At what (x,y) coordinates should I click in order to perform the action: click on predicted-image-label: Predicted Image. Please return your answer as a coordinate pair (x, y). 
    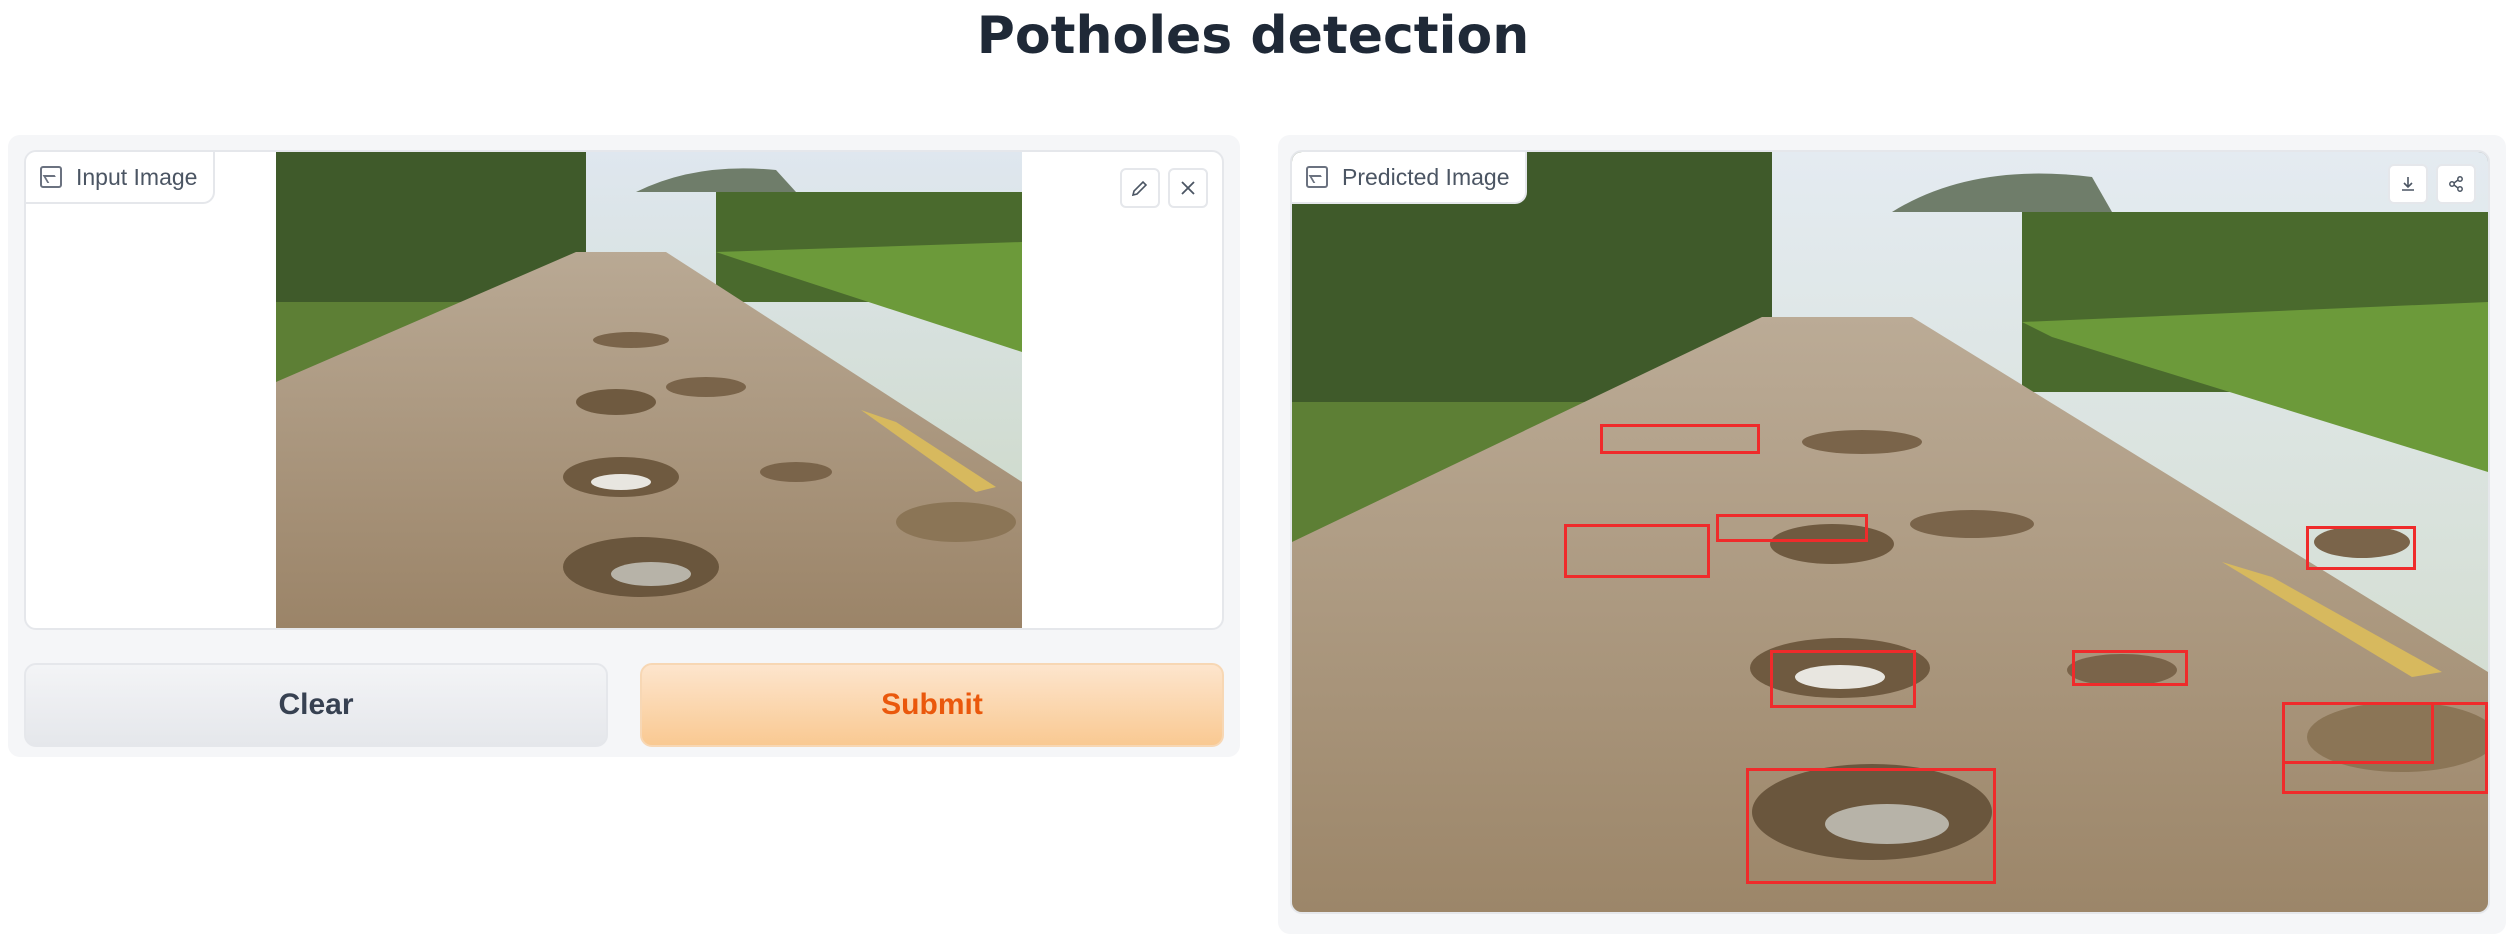
    Looking at the image, I should click on (1426, 176).